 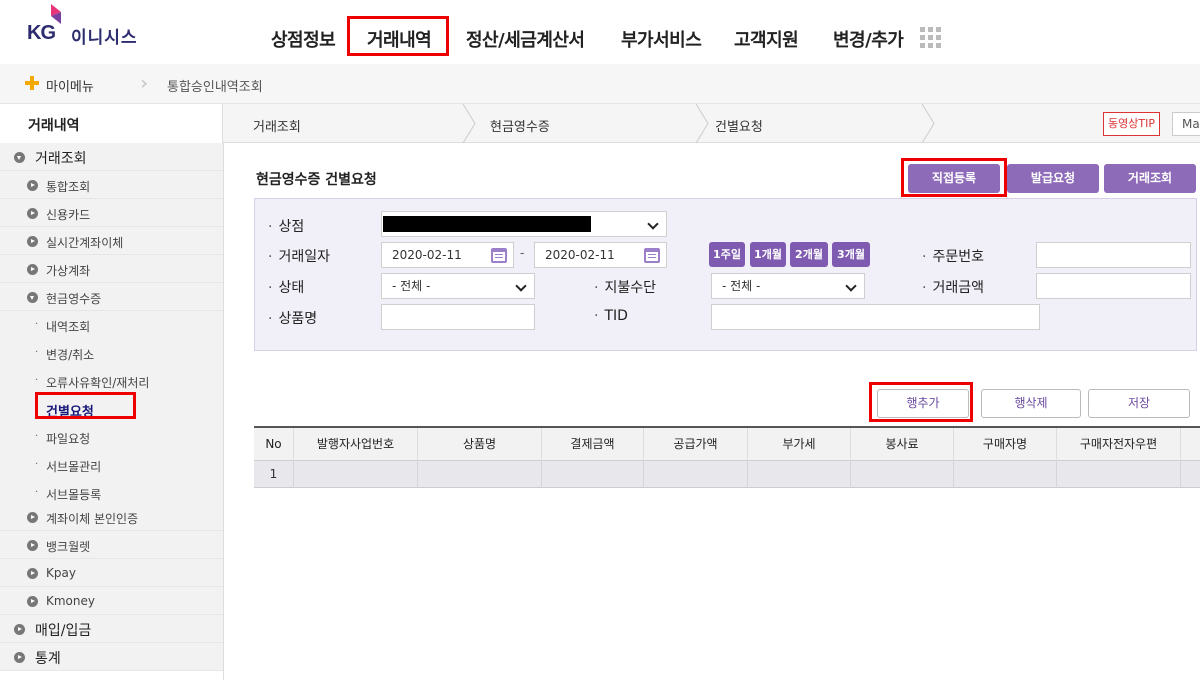 What do you see at coordinates (851, 254) in the screenshot?
I see `period-3month-button: 3개월` at bounding box center [851, 254].